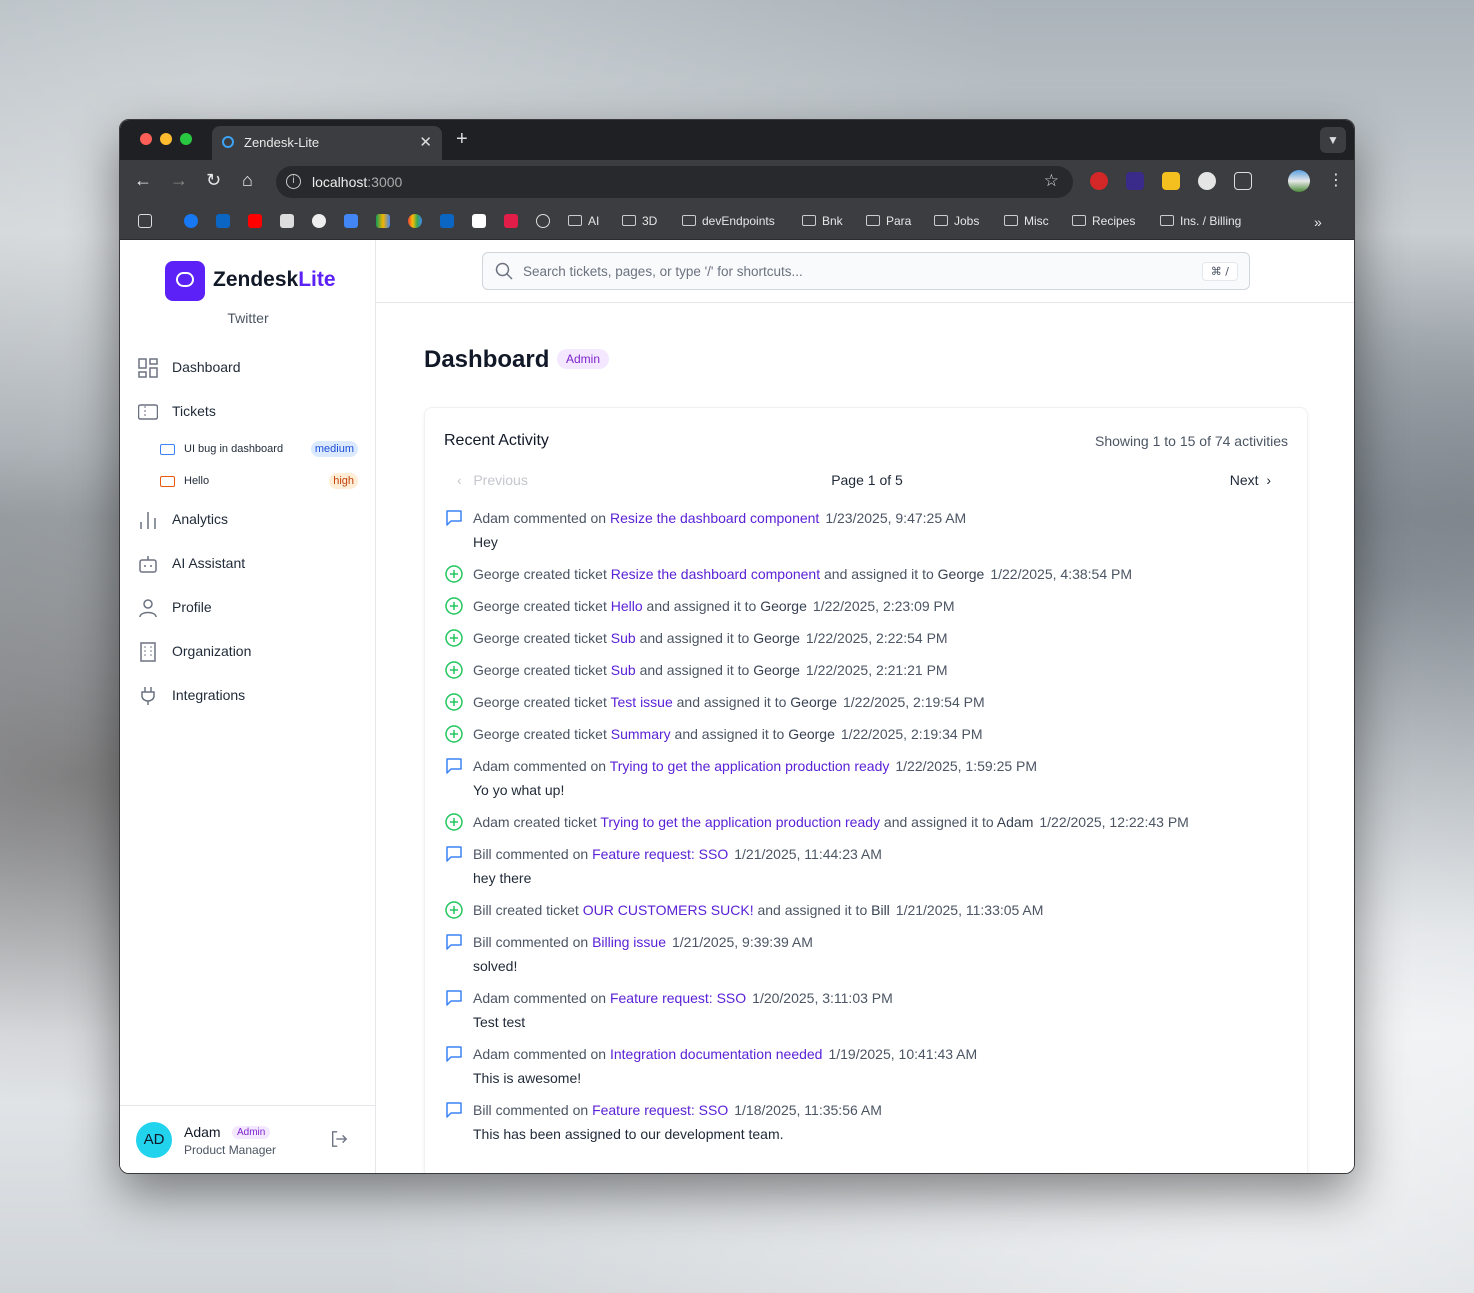  What do you see at coordinates (1135, 181) in the screenshot?
I see `extension-eye-icon` at bounding box center [1135, 181].